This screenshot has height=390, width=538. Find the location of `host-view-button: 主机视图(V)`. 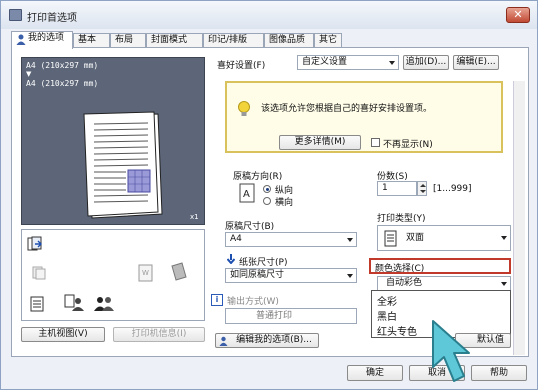

host-view-button: 主机视图(V) is located at coordinates (63, 334).